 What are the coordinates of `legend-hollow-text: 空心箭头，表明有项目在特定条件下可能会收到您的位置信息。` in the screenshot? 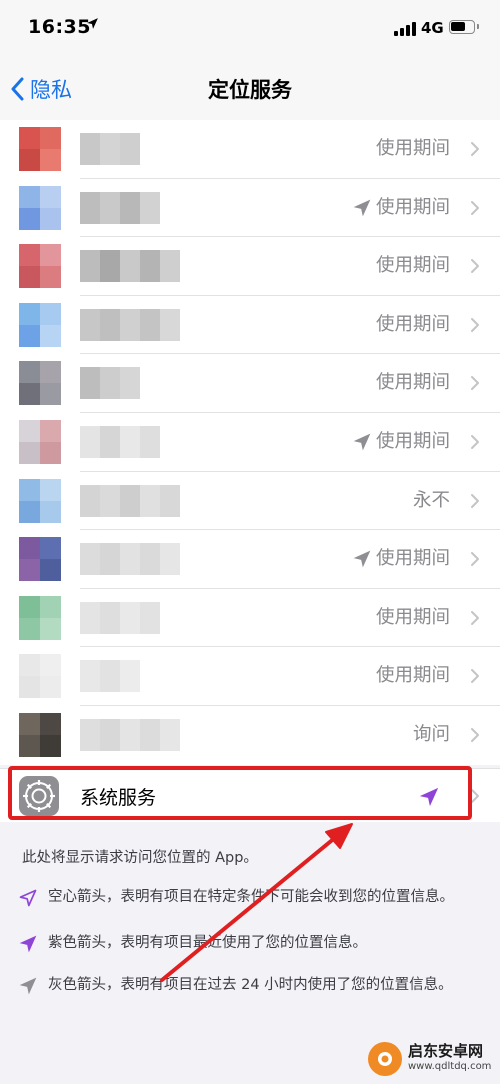 It's located at (251, 897).